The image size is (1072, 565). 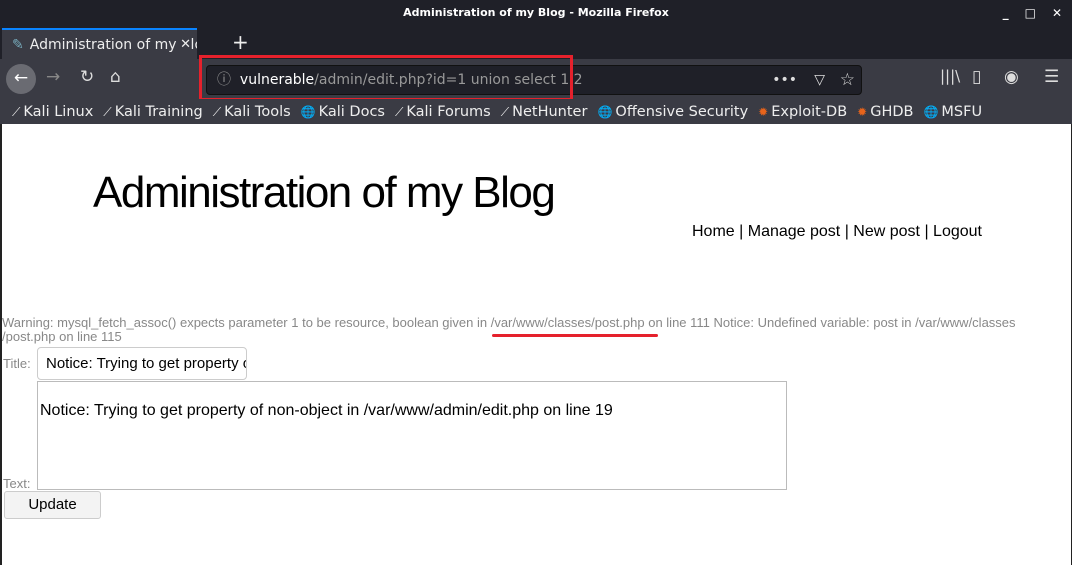 What do you see at coordinates (575, 335) in the screenshot?
I see `path-underline` at bounding box center [575, 335].